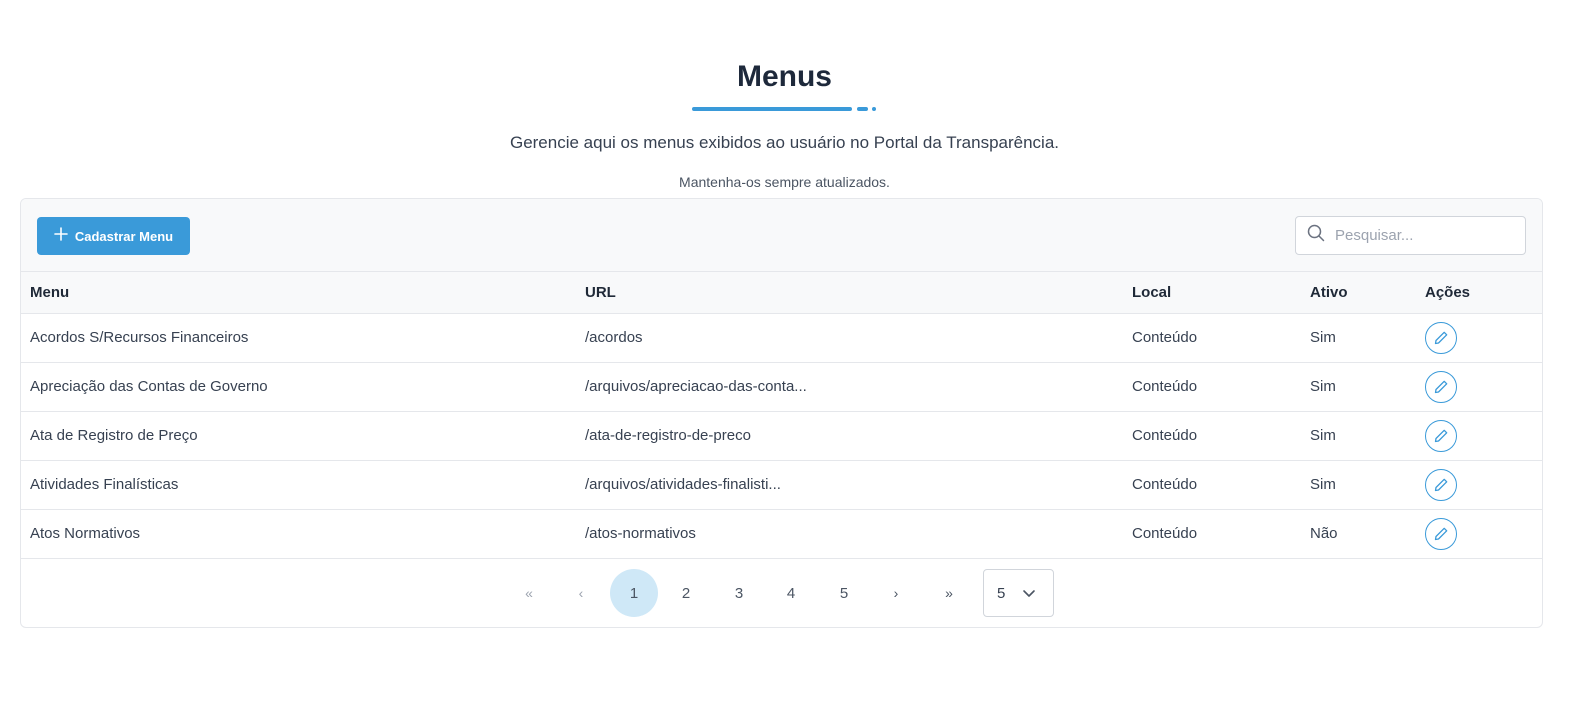  Describe the element at coordinates (849, 293) in the screenshot. I see `column-header-url: URL` at that location.